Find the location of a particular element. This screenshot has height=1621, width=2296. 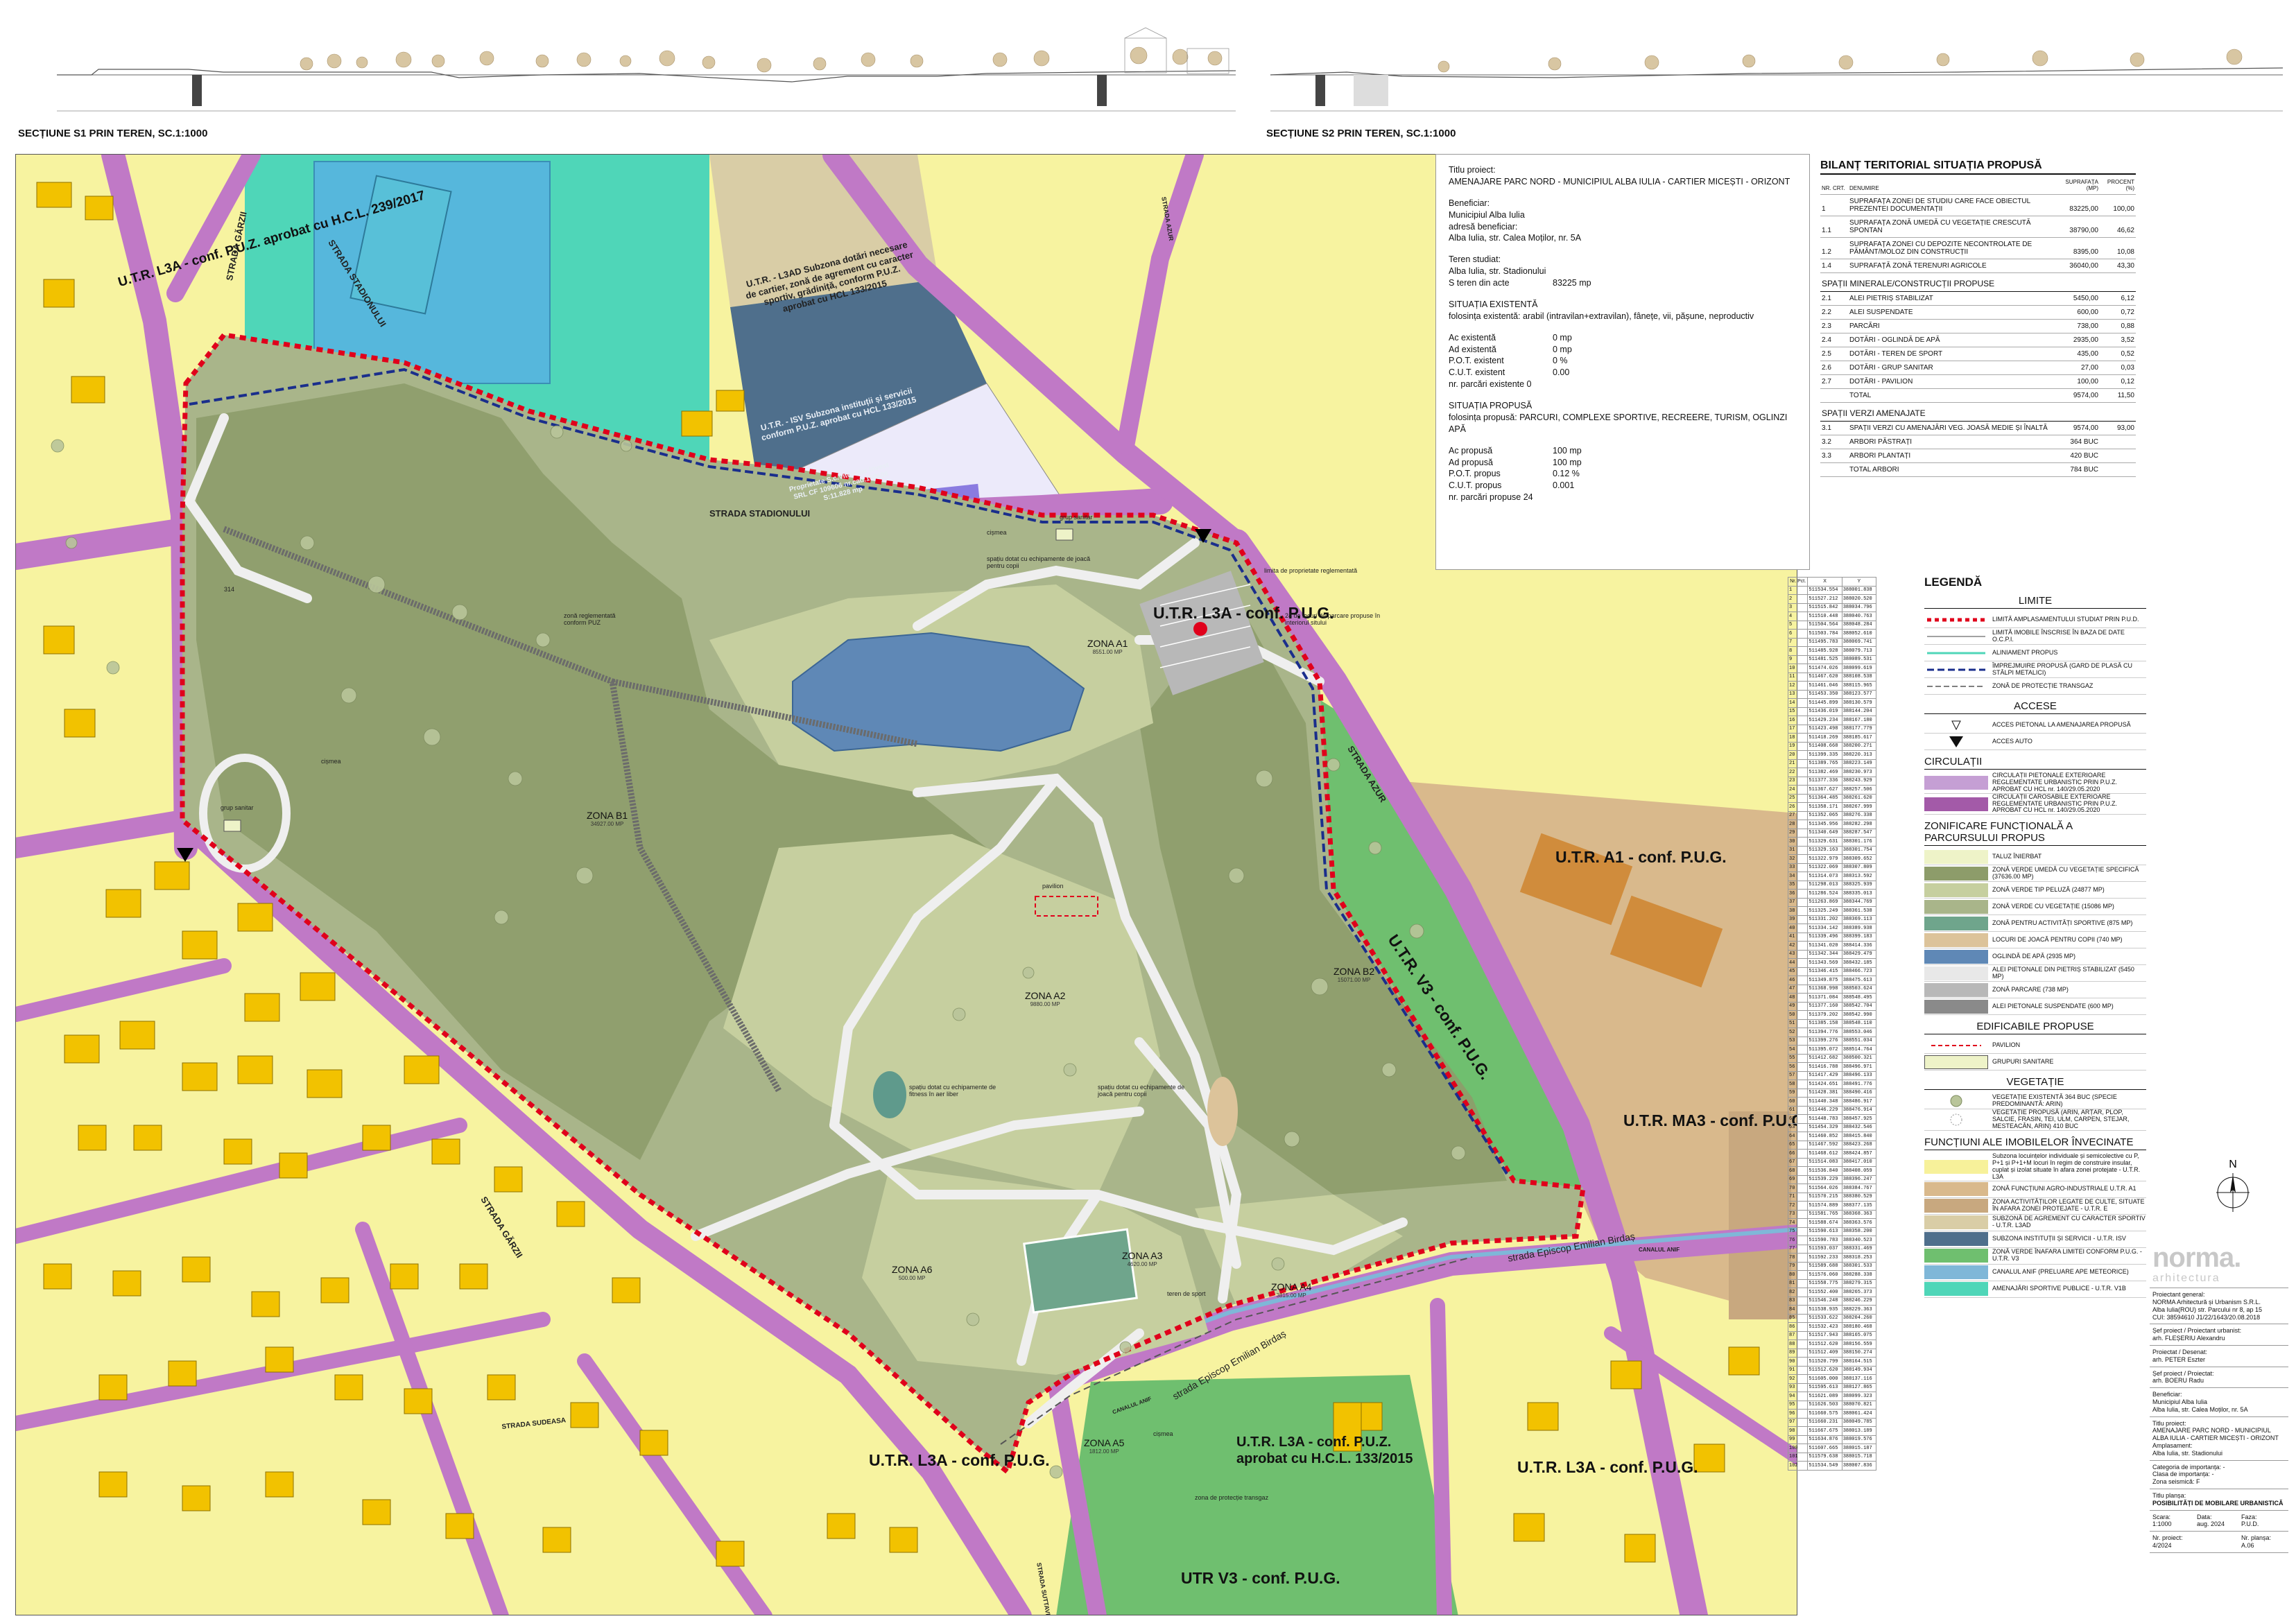

kv-row: Ad existentă 0 mp is located at coordinates (1510, 349).